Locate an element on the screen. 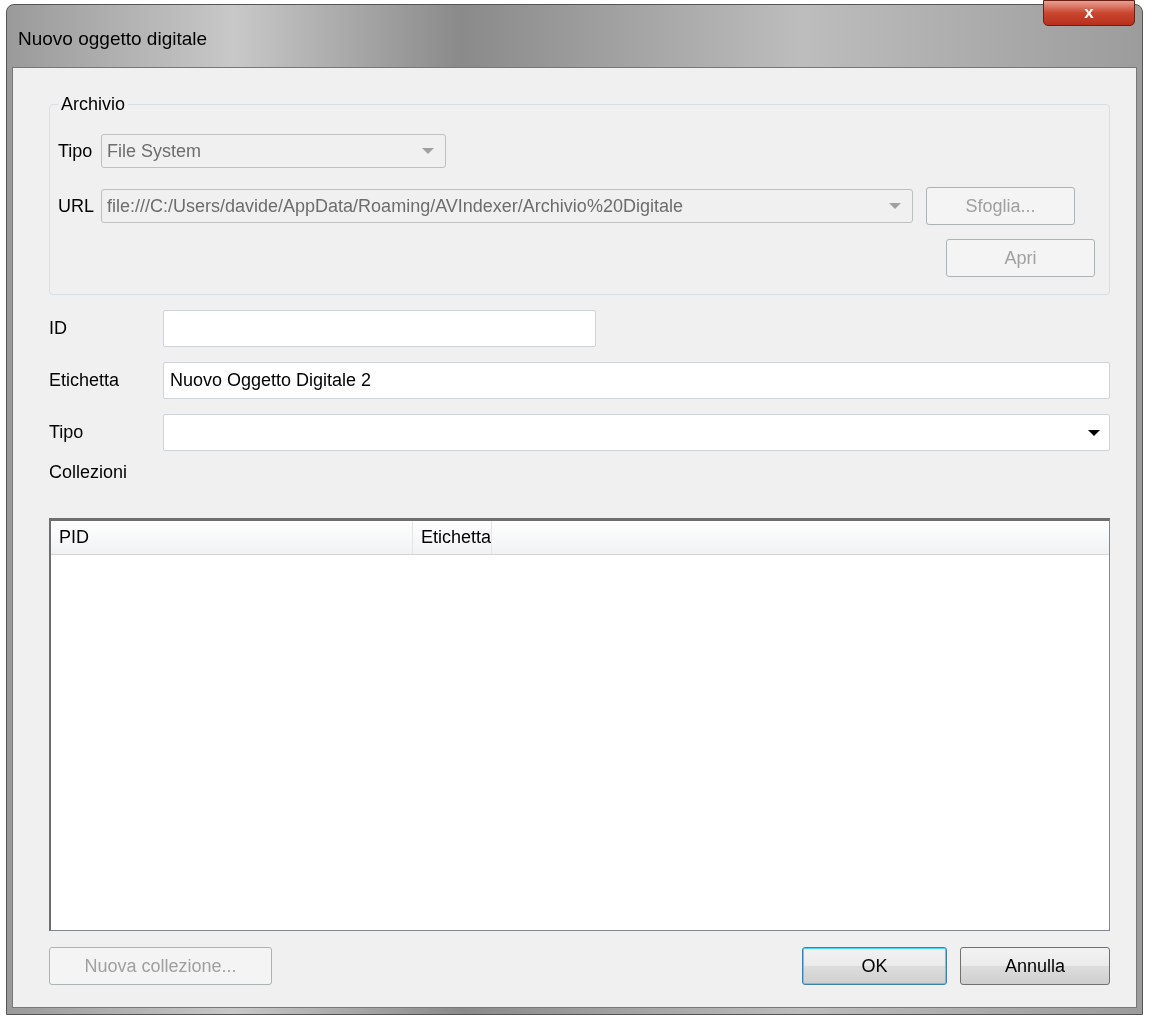  field-label: ID is located at coordinates (58, 328).